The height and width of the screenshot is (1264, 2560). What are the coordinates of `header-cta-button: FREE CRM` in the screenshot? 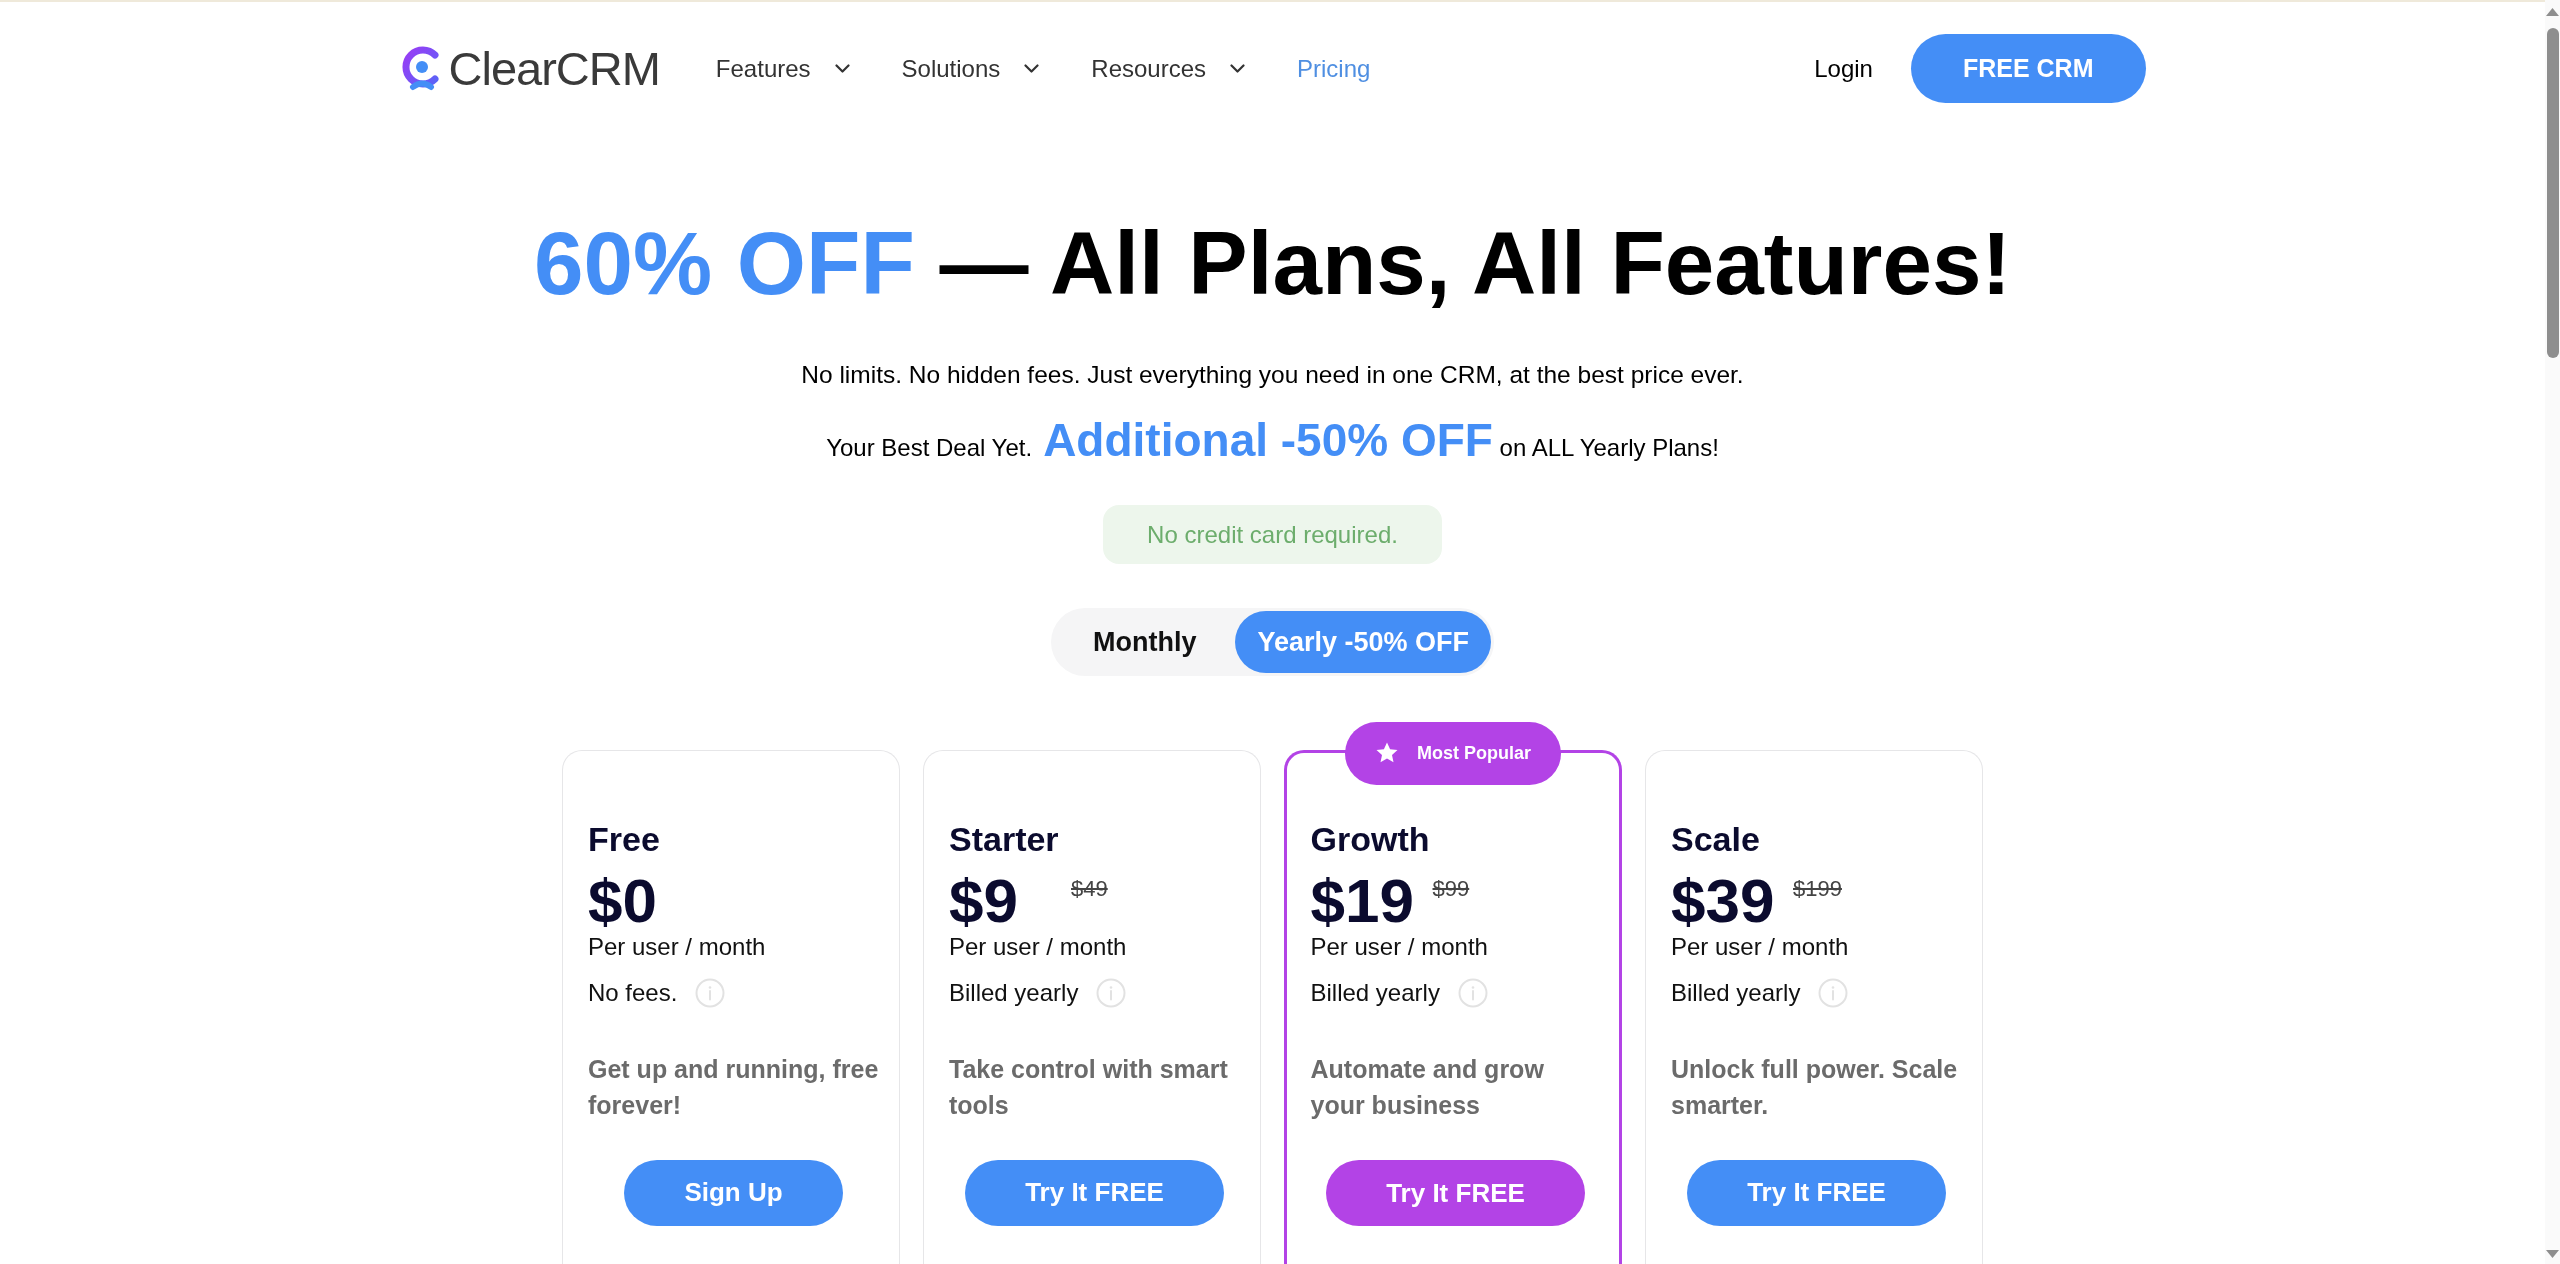 It's located at (2028, 68).